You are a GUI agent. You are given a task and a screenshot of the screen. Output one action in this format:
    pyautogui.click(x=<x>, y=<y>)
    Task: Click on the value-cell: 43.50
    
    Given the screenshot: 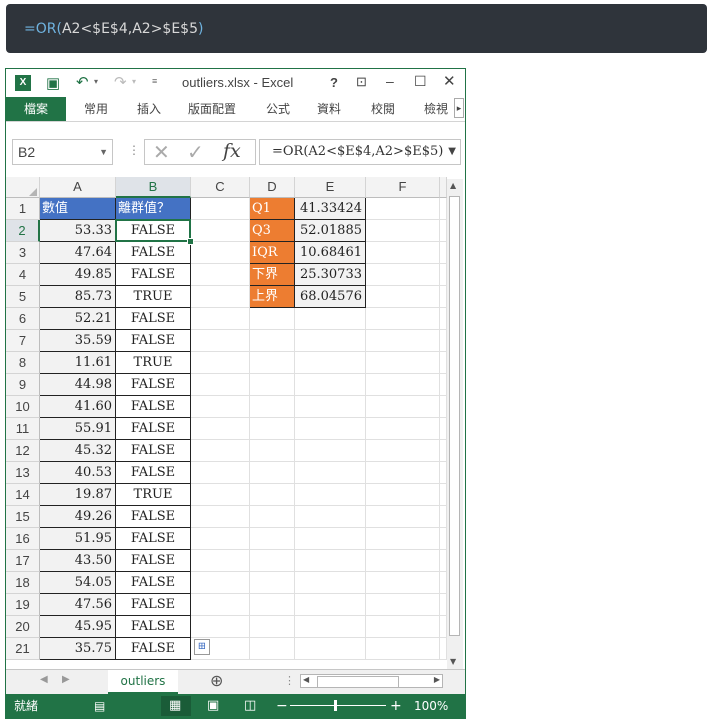 What is the action you would take?
    pyautogui.click(x=78, y=561)
    